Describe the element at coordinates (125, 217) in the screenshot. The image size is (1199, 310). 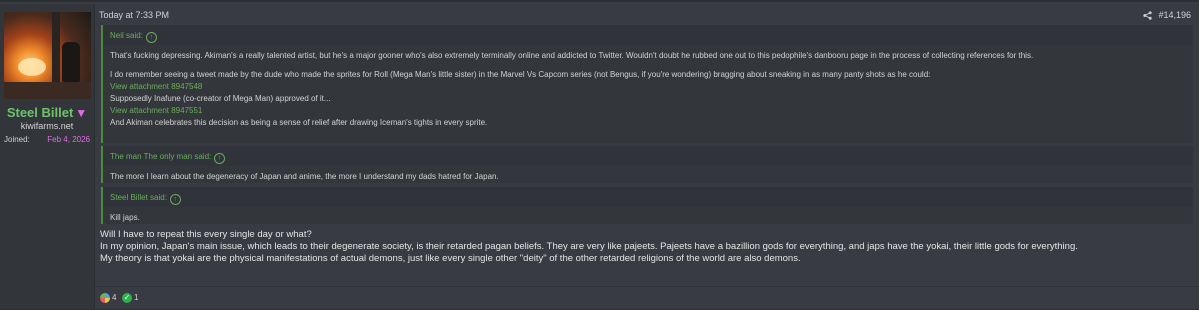
I see `quote-text: Kill japs.` at that location.